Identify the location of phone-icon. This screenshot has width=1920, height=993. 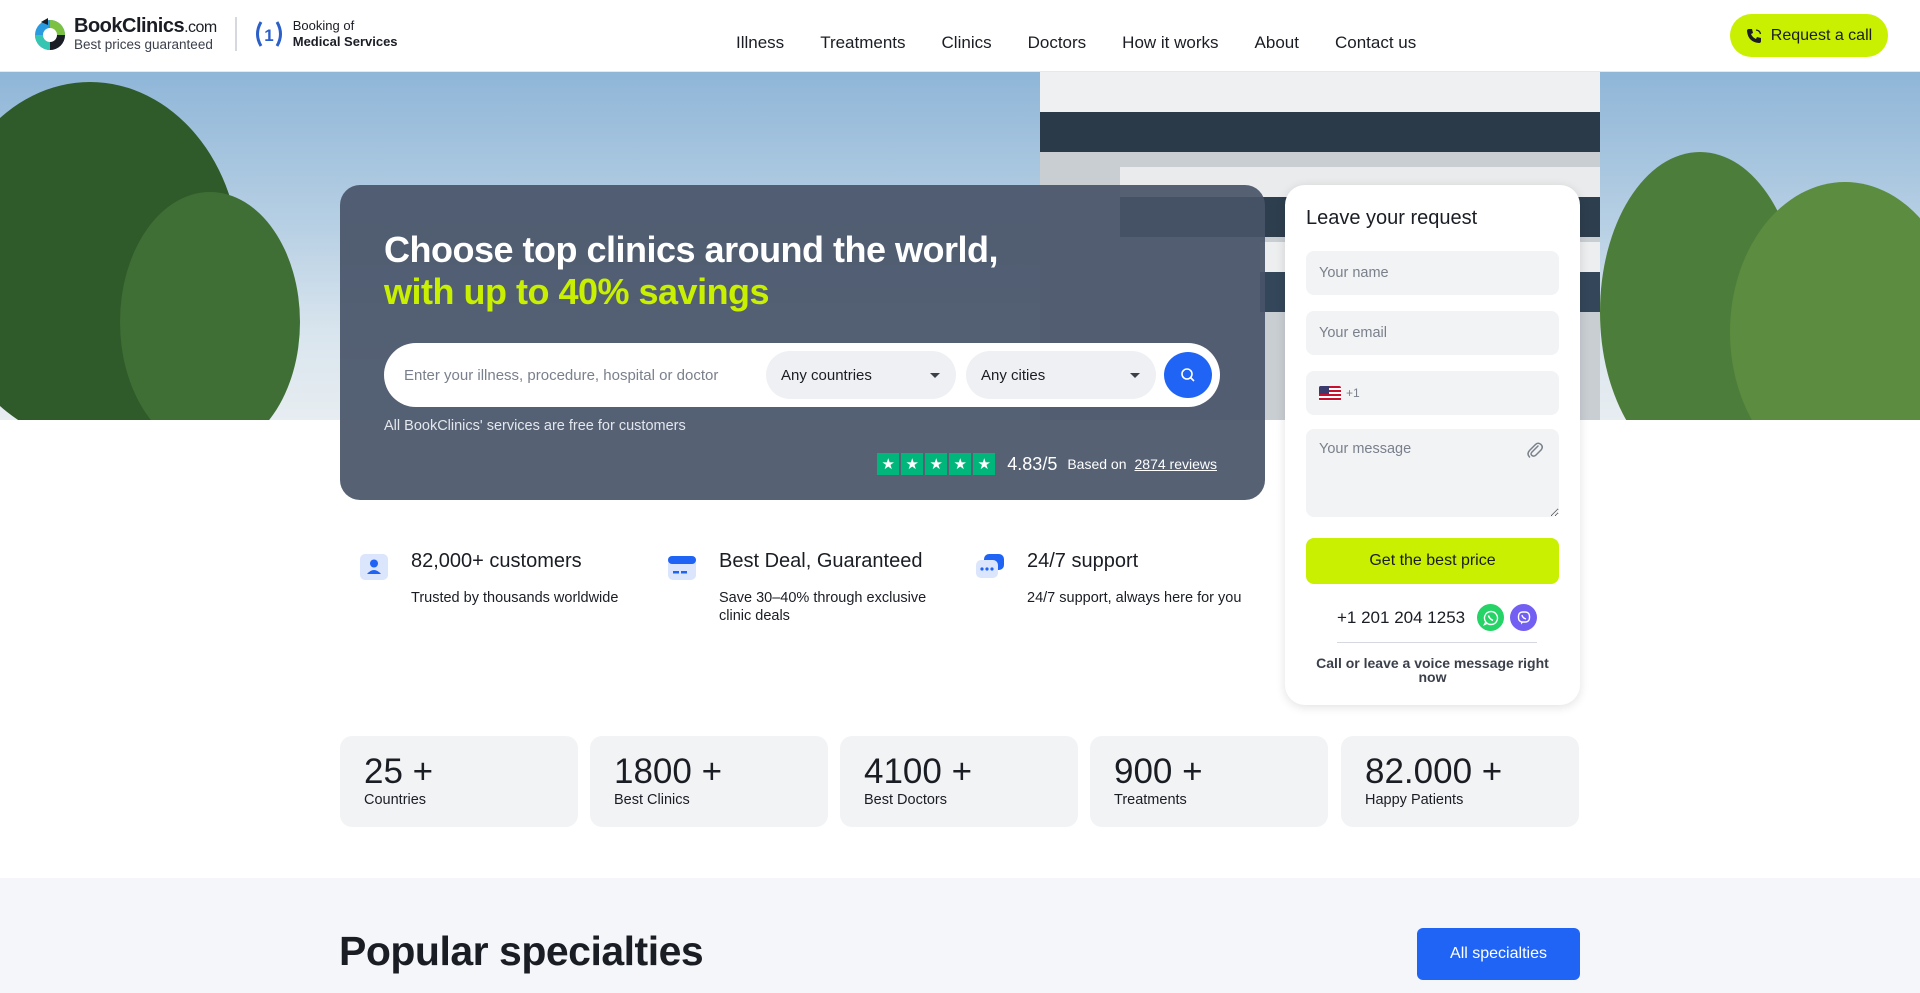
(1753, 35).